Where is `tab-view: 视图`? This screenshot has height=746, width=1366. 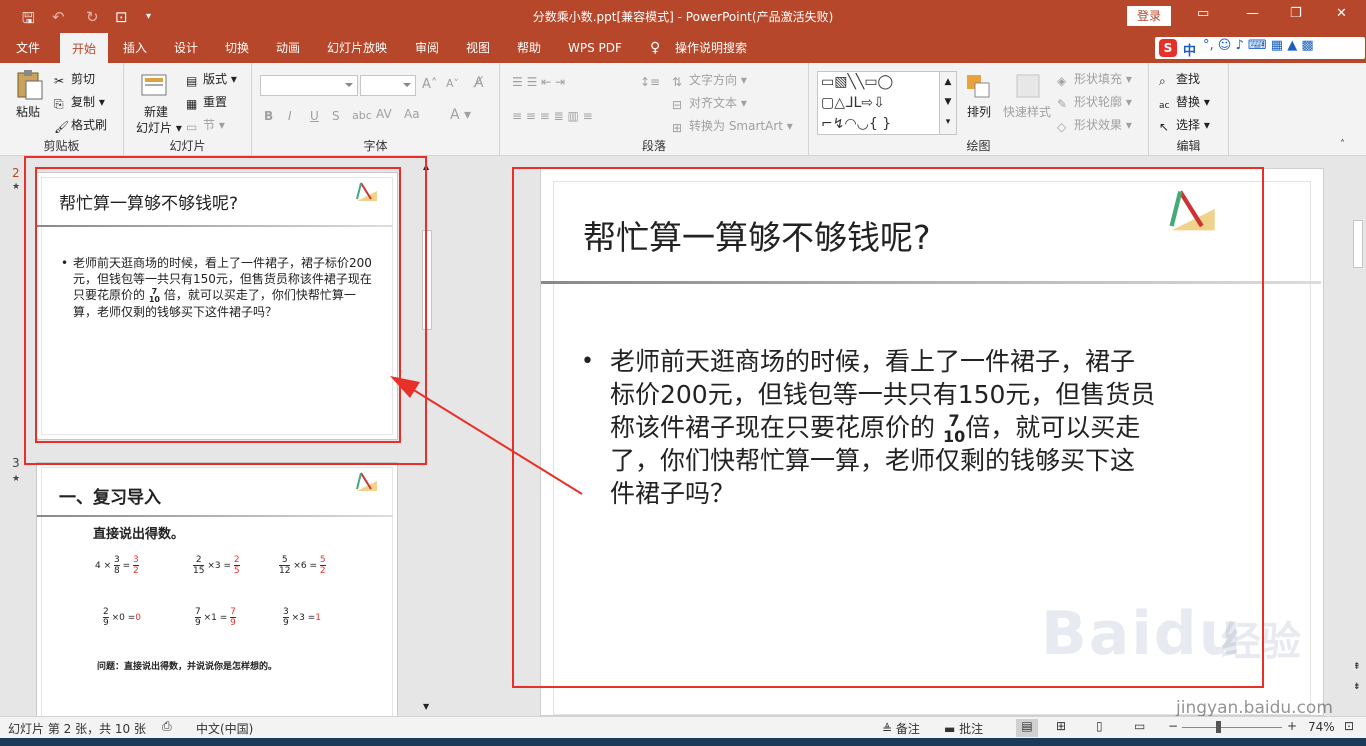 tab-view: 视图 is located at coordinates (478, 48).